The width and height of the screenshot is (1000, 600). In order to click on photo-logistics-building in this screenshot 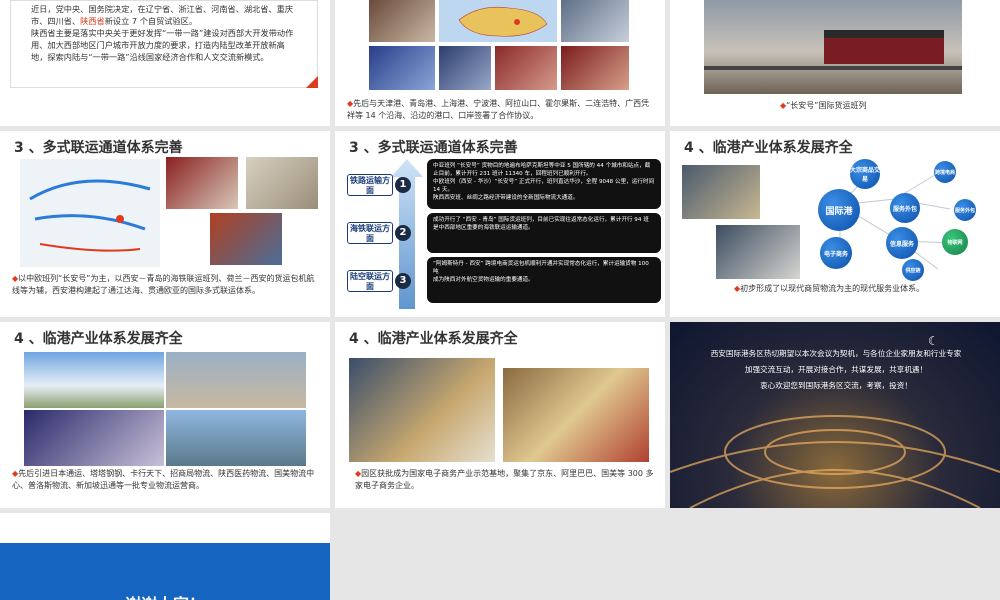, I will do `click(94, 380)`.